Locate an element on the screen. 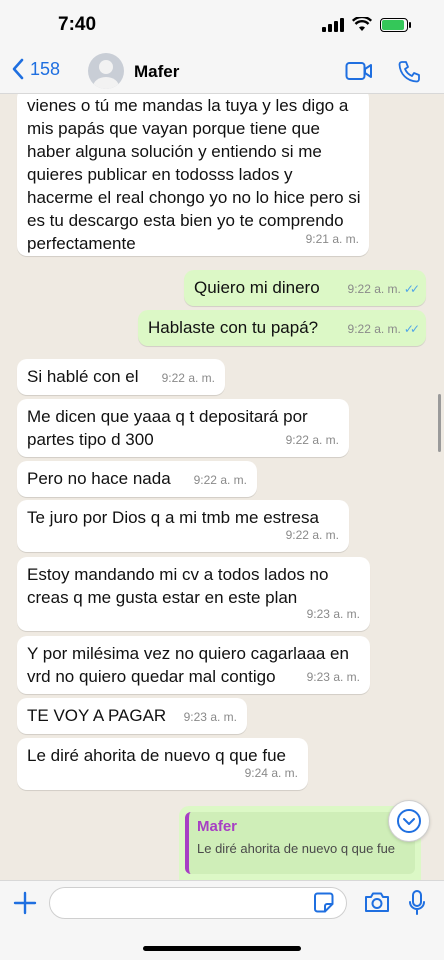 The image size is (444, 960). sticker-icon is located at coordinates (324, 903).